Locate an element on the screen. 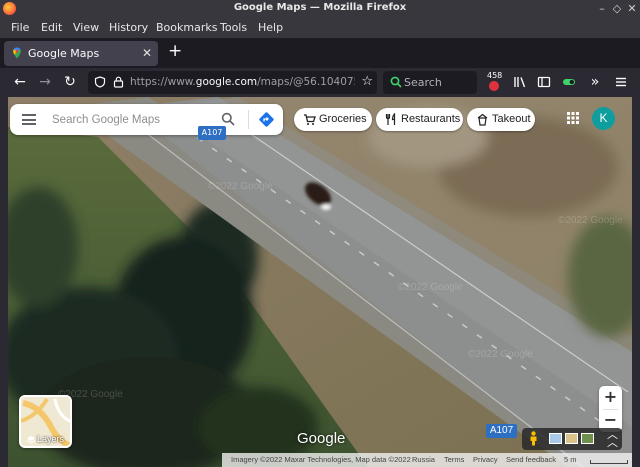  chip-takeout-label: Takeout is located at coordinates (511, 119).